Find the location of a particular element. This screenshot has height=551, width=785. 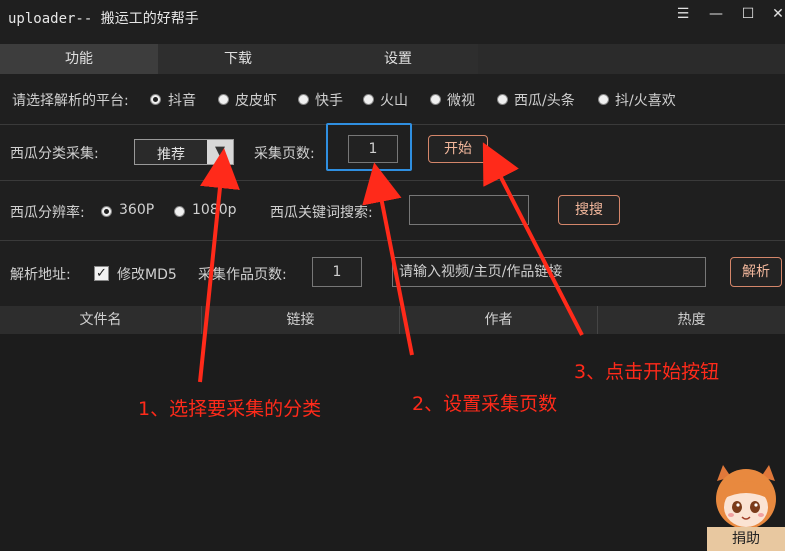

table-header: 文件名 链接 作者 热度 is located at coordinates (392, 320).